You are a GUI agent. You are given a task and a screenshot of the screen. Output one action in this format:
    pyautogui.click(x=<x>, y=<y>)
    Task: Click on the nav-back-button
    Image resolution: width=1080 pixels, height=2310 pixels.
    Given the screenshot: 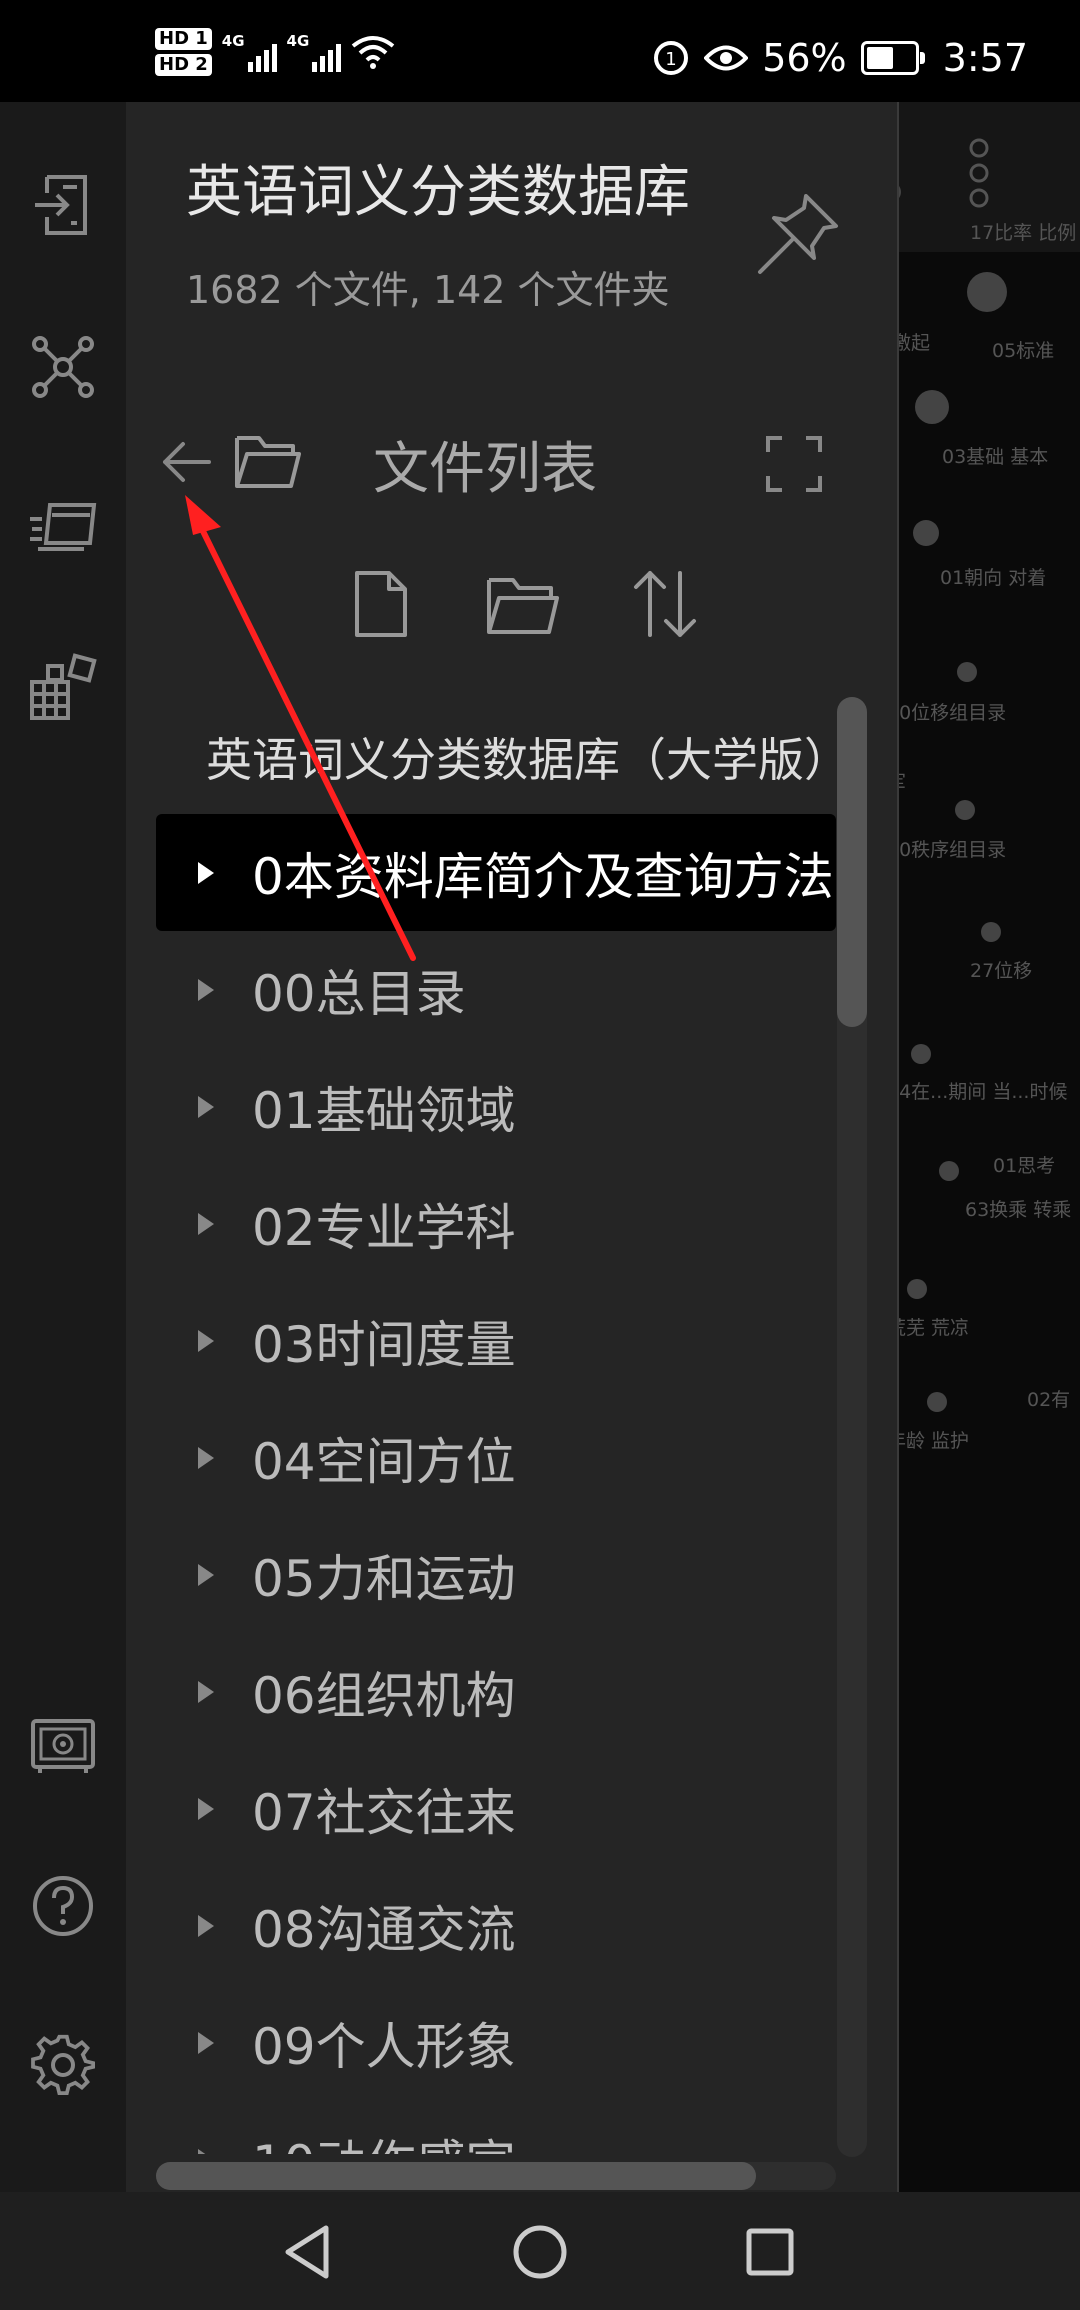 What is the action you would take?
    pyautogui.click(x=308, y=2252)
    